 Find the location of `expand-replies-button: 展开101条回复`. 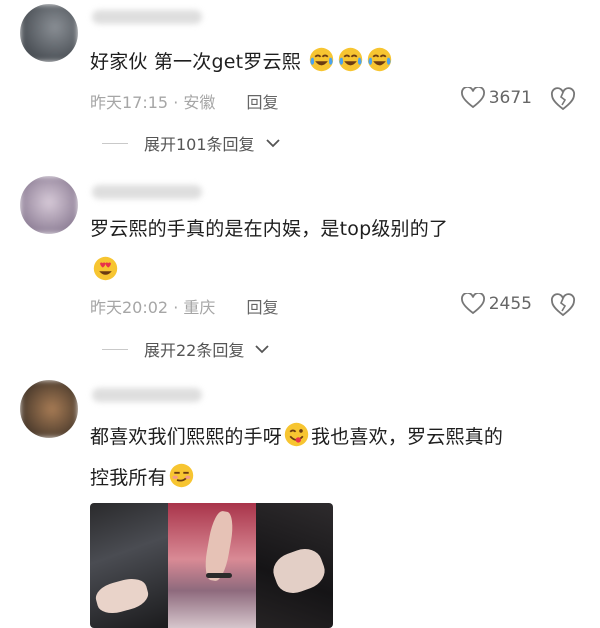

expand-replies-button: 展开101条回复 is located at coordinates (191, 143).